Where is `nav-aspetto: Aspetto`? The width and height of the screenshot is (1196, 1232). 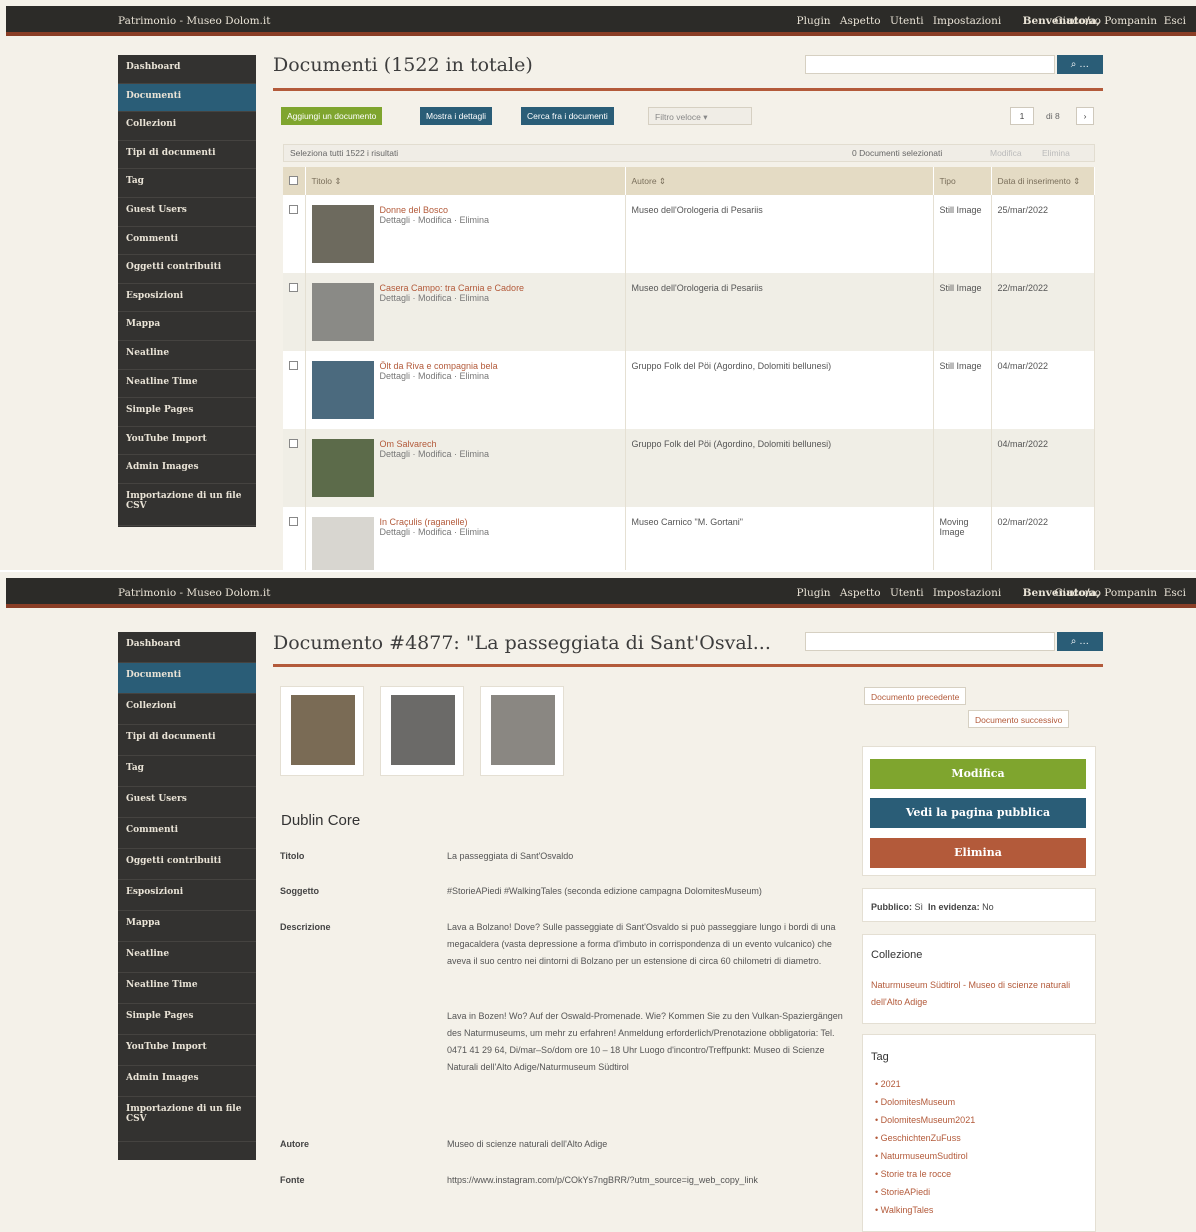
nav-aspetto: Aspetto is located at coordinates (860, 21).